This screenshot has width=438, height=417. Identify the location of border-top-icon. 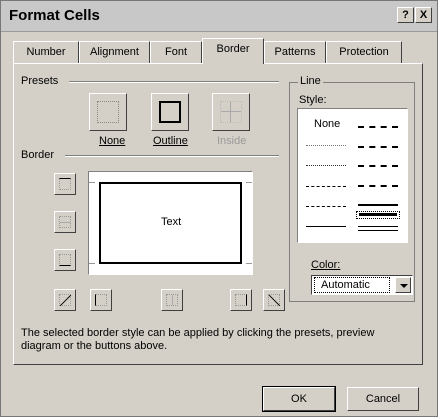
(65, 184).